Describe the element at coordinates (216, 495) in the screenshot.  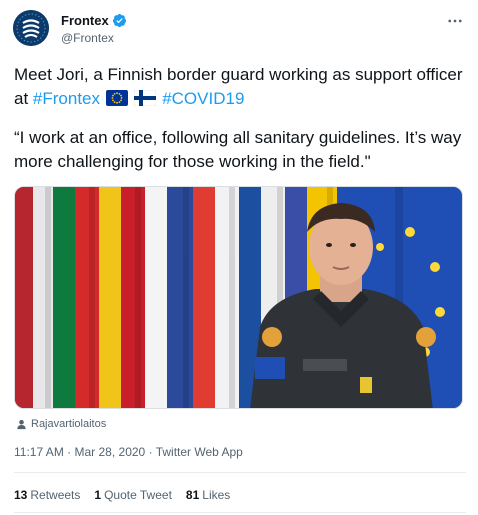
I see `likes-label: Likes` at that location.